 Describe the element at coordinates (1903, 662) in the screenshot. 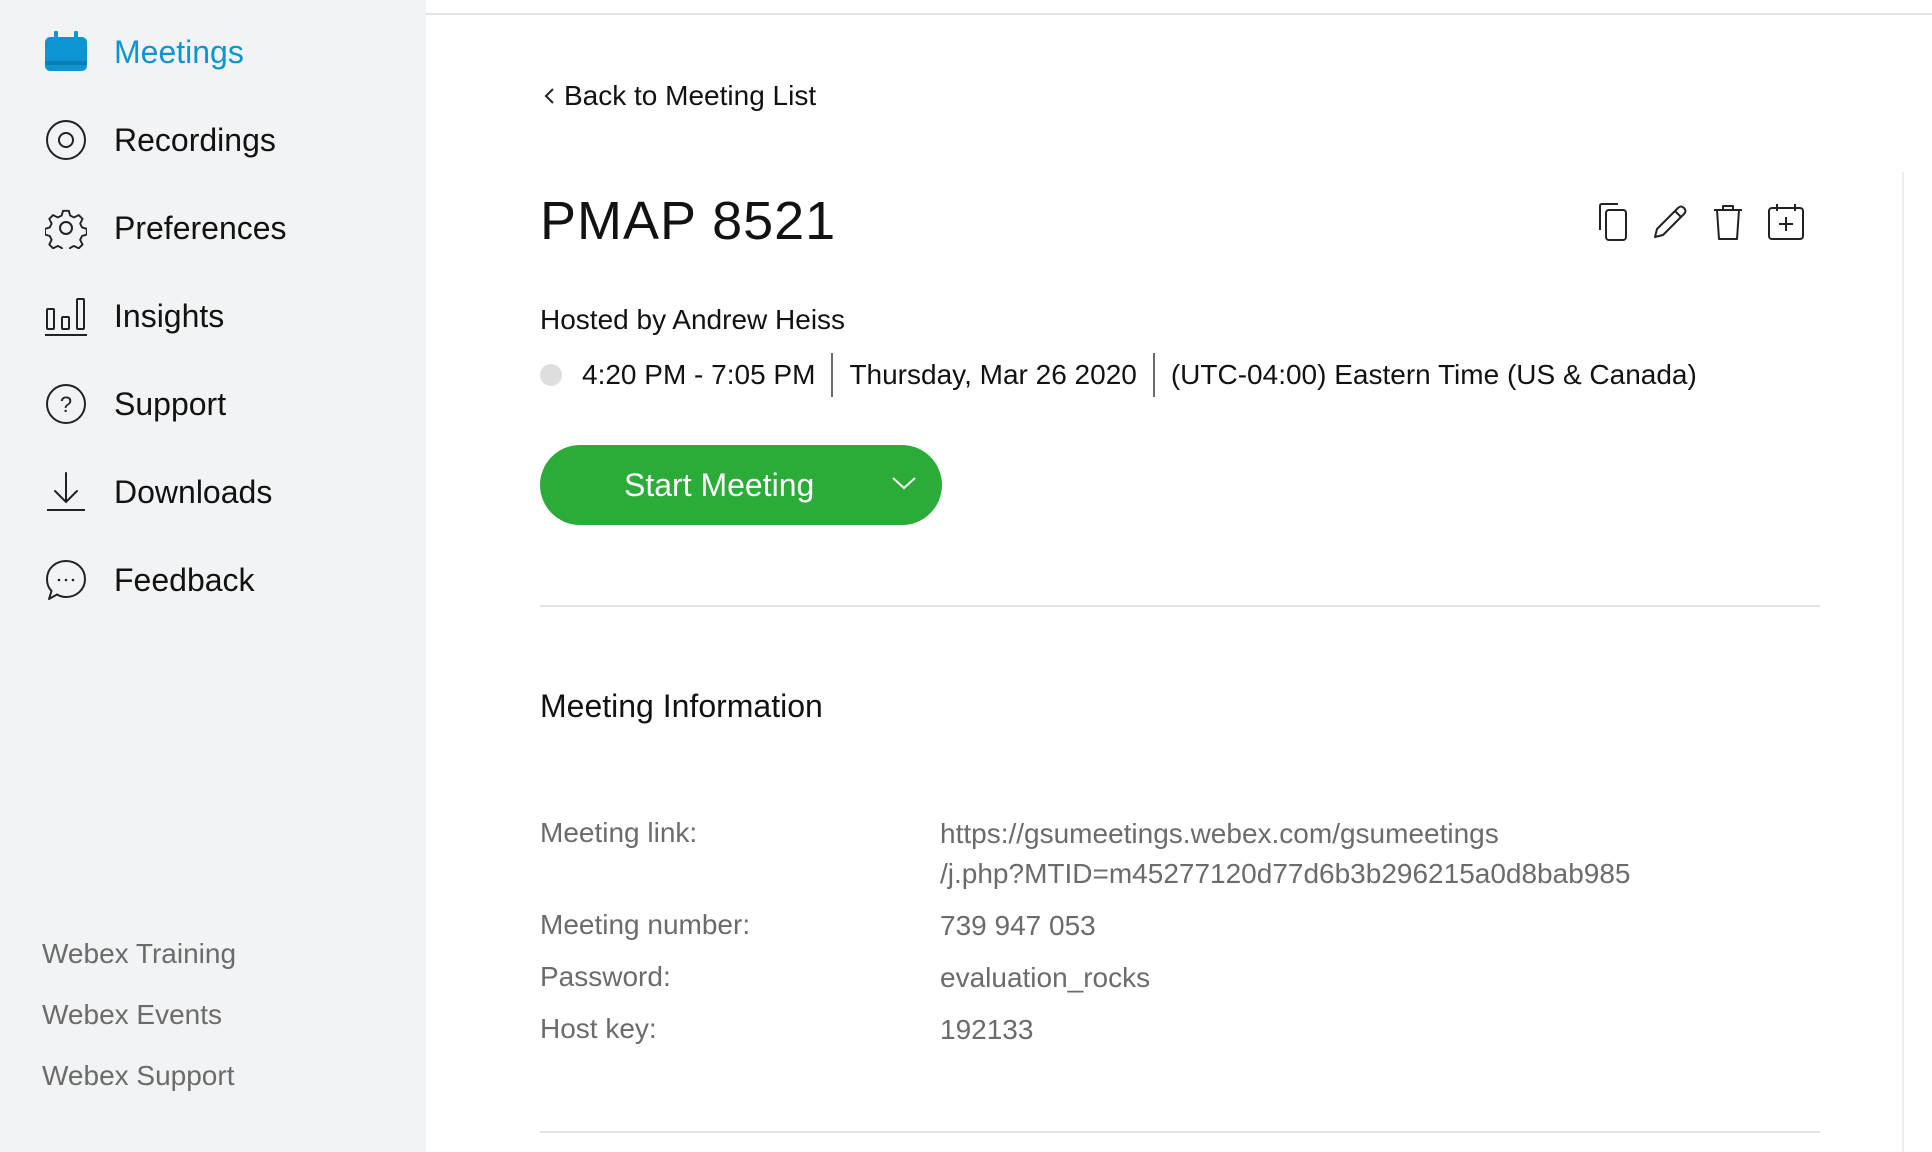

I see `right-divider` at that location.